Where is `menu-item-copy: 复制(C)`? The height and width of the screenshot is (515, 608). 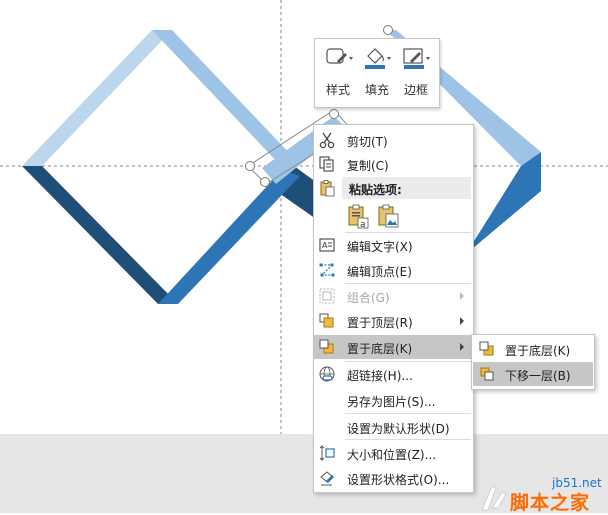 menu-item-copy: 复制(C) is located at coordinates (393, 164).